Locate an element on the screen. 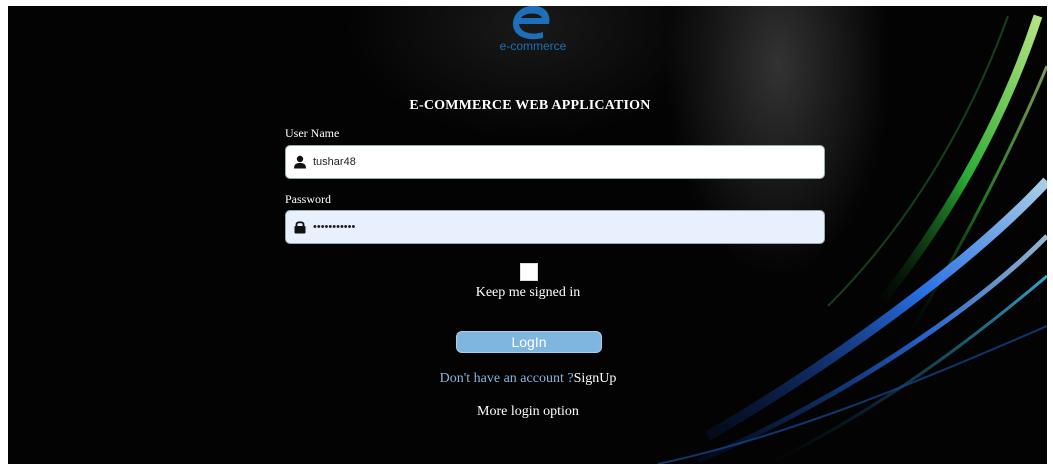  password-field is located at coordinates (555, 227).